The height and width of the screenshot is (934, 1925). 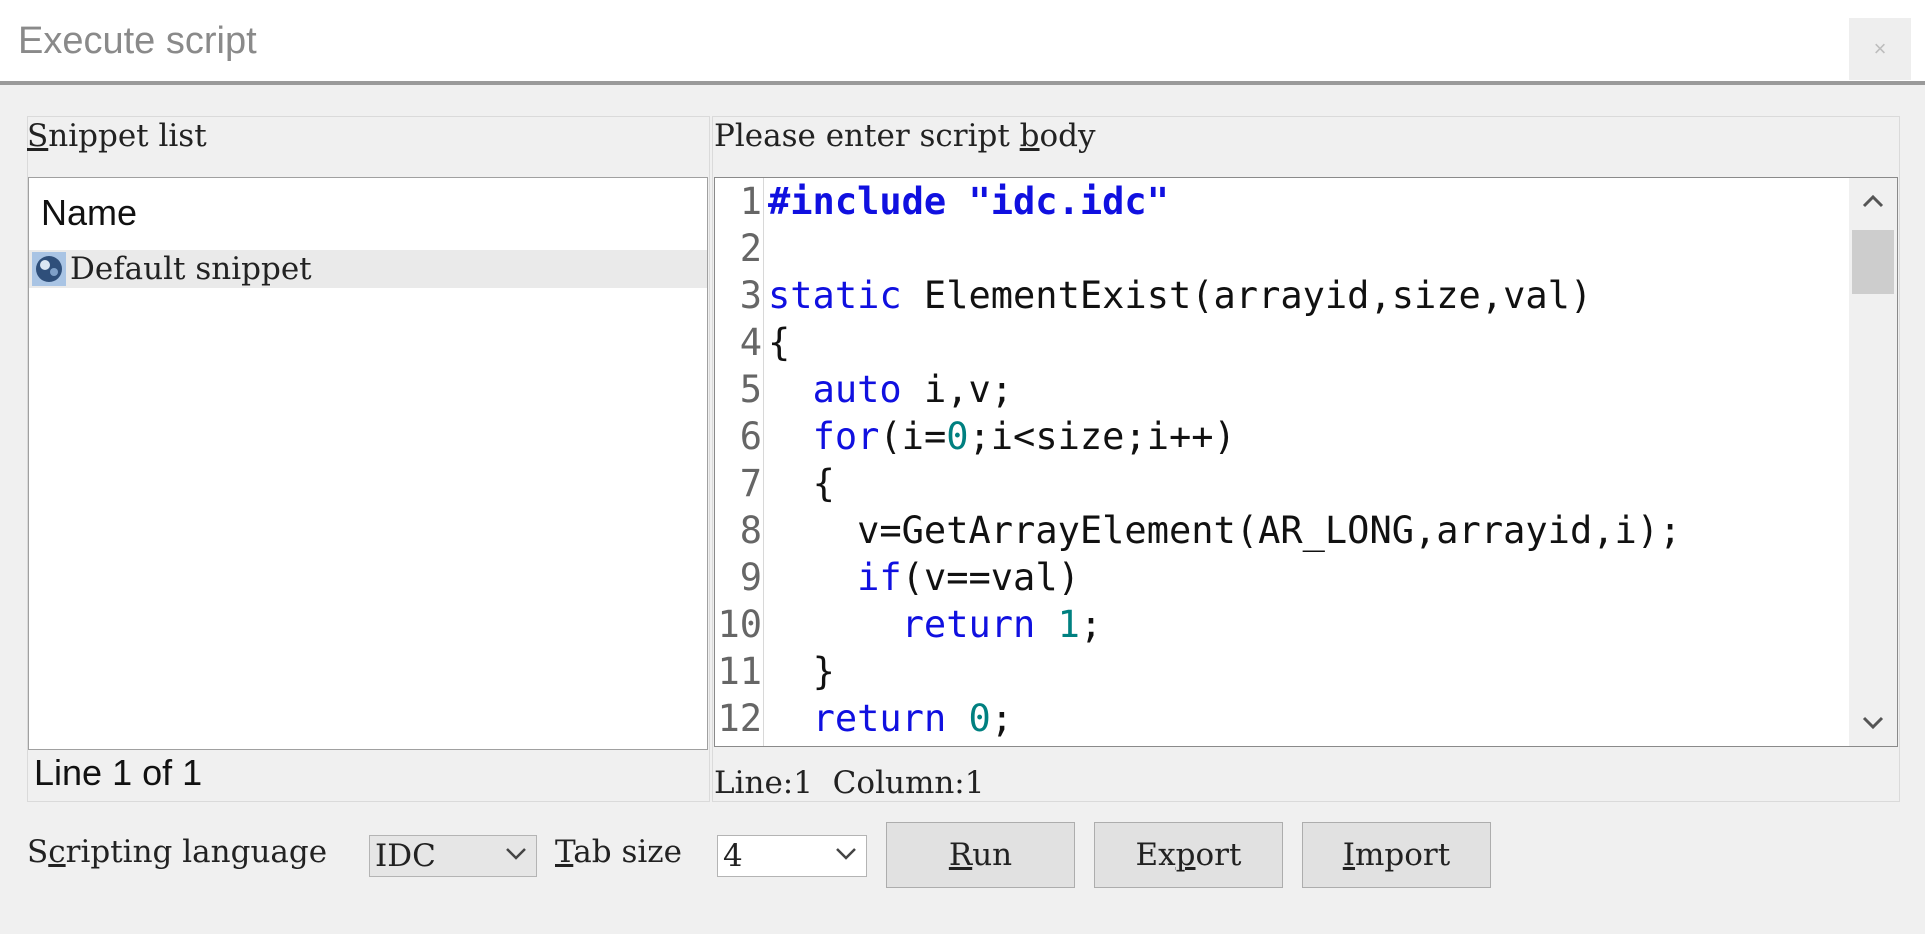 I want to click on editor-status: Line:1 Column:1, so click(x=849, y=783).